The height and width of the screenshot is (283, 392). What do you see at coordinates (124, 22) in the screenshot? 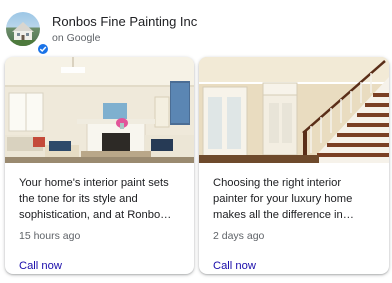
I see `business-name: Ronbos Fine Painting Inc` at bounding box center [124, 22].